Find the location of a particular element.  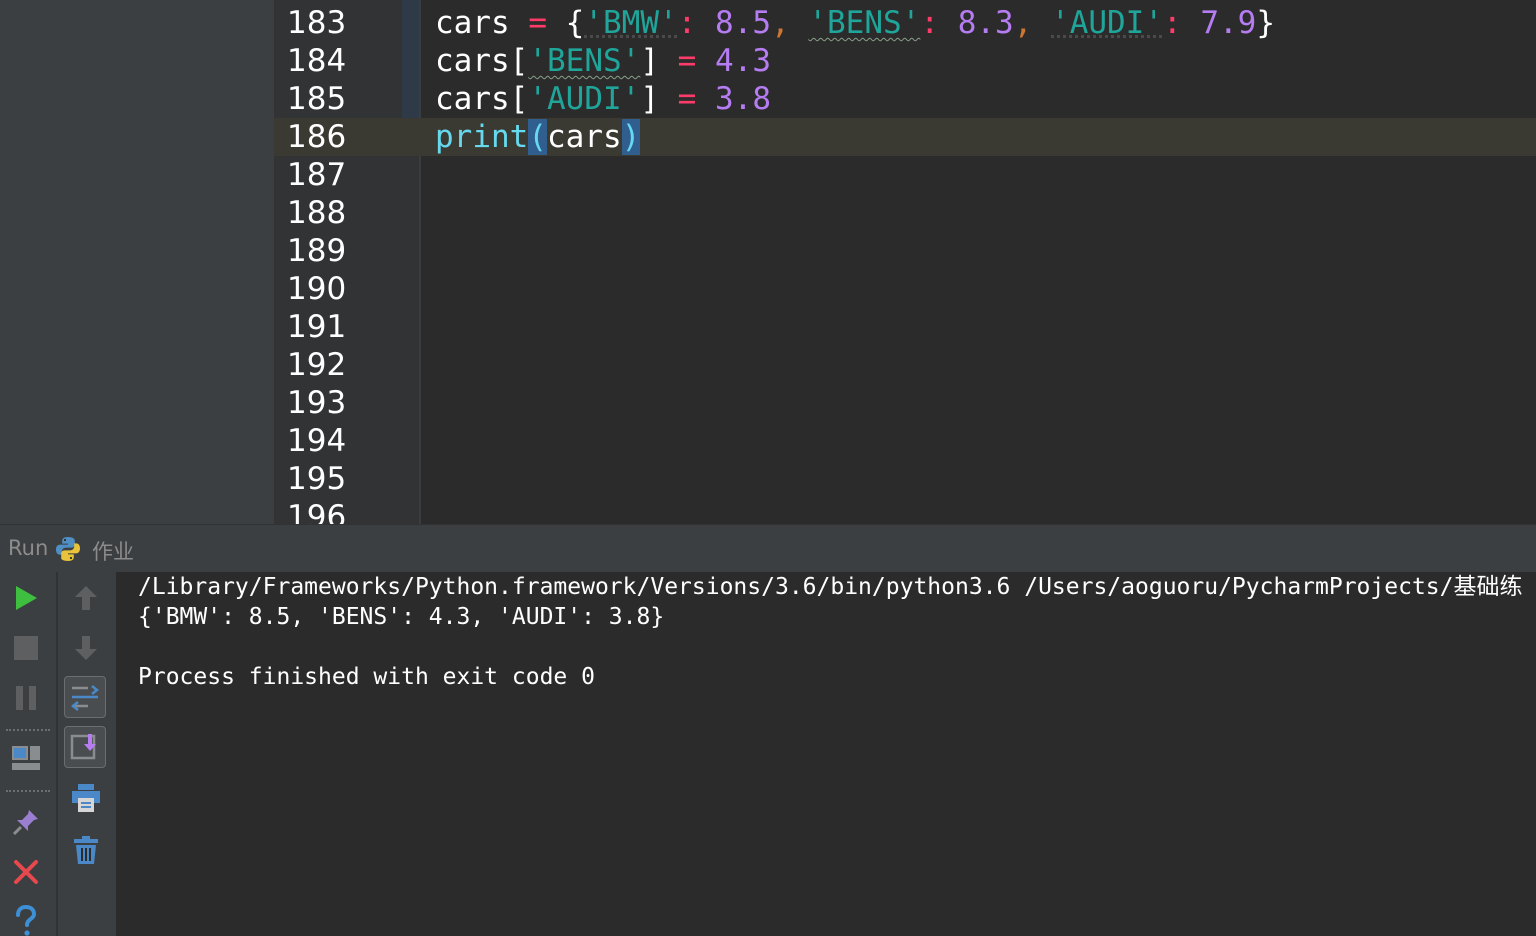

print-button is located at coordinates (86, 798).